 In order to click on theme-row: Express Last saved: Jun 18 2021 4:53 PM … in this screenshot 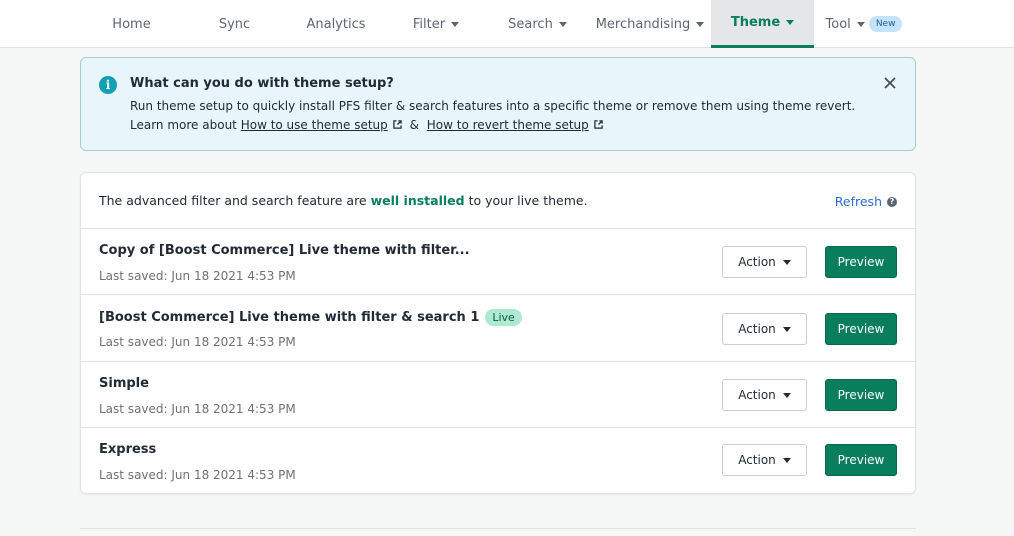, I will do `click(498, 460)`.